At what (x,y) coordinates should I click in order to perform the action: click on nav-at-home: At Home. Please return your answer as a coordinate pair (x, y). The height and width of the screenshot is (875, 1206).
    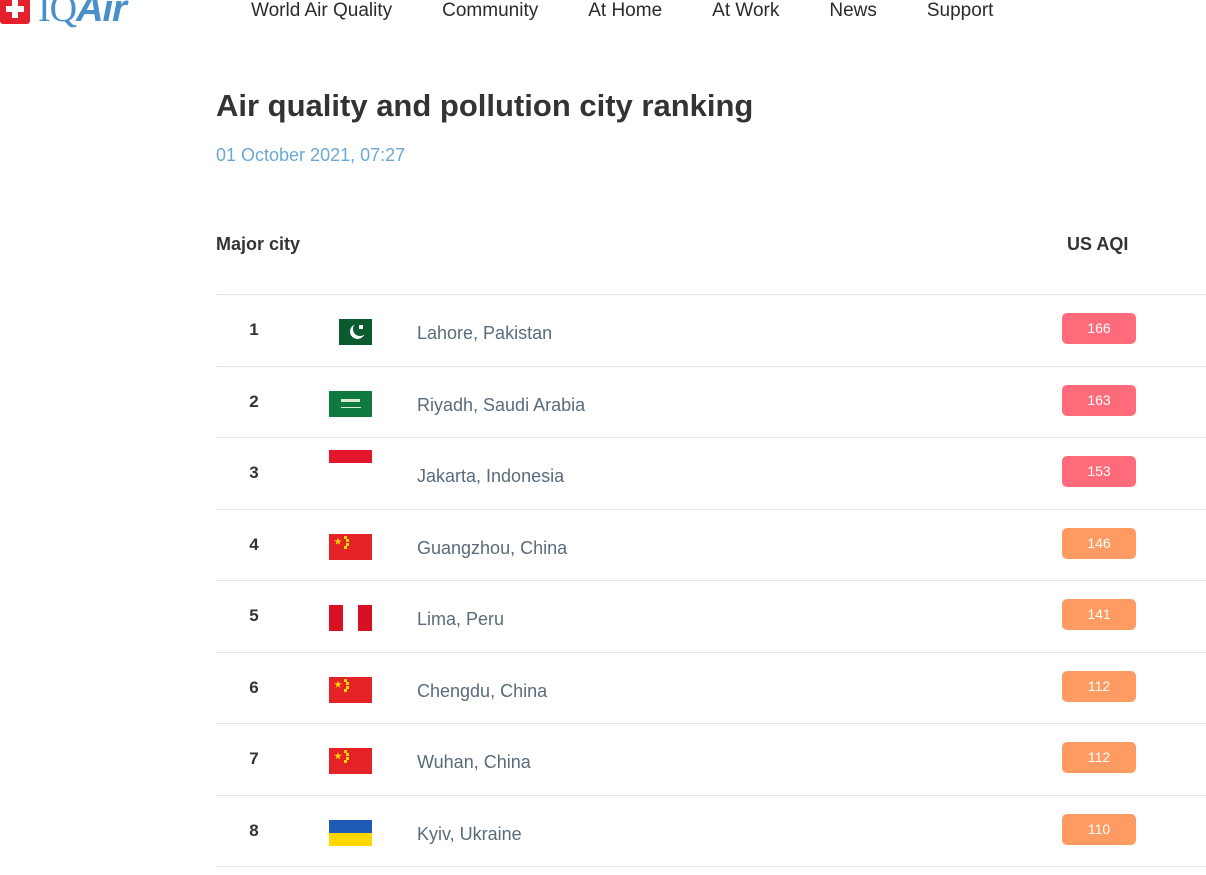
    Looking at the image, I should click on (625, 11).